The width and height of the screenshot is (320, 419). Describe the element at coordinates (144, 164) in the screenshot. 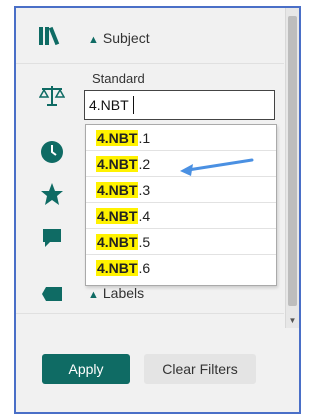

I see `option-suffix: .2` at that location.